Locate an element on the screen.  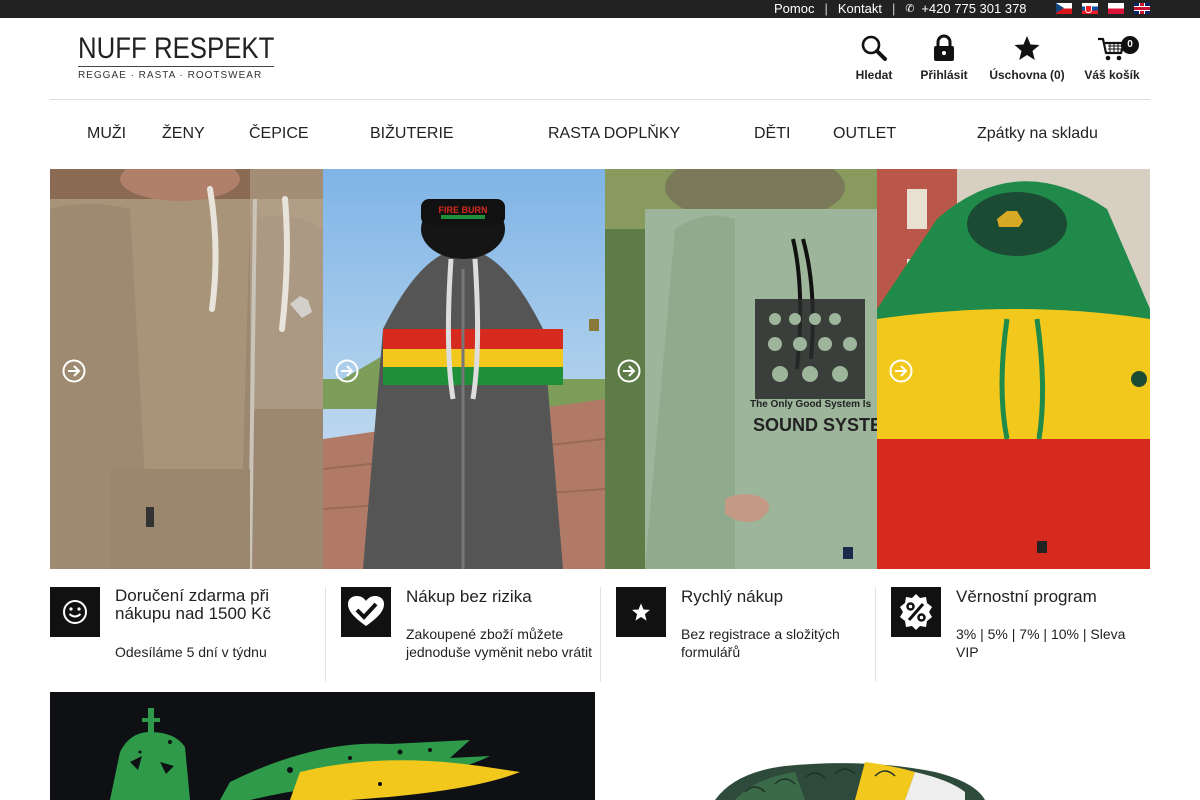
nav-item-kids: DĚTI is located at coordinates (772, 134).